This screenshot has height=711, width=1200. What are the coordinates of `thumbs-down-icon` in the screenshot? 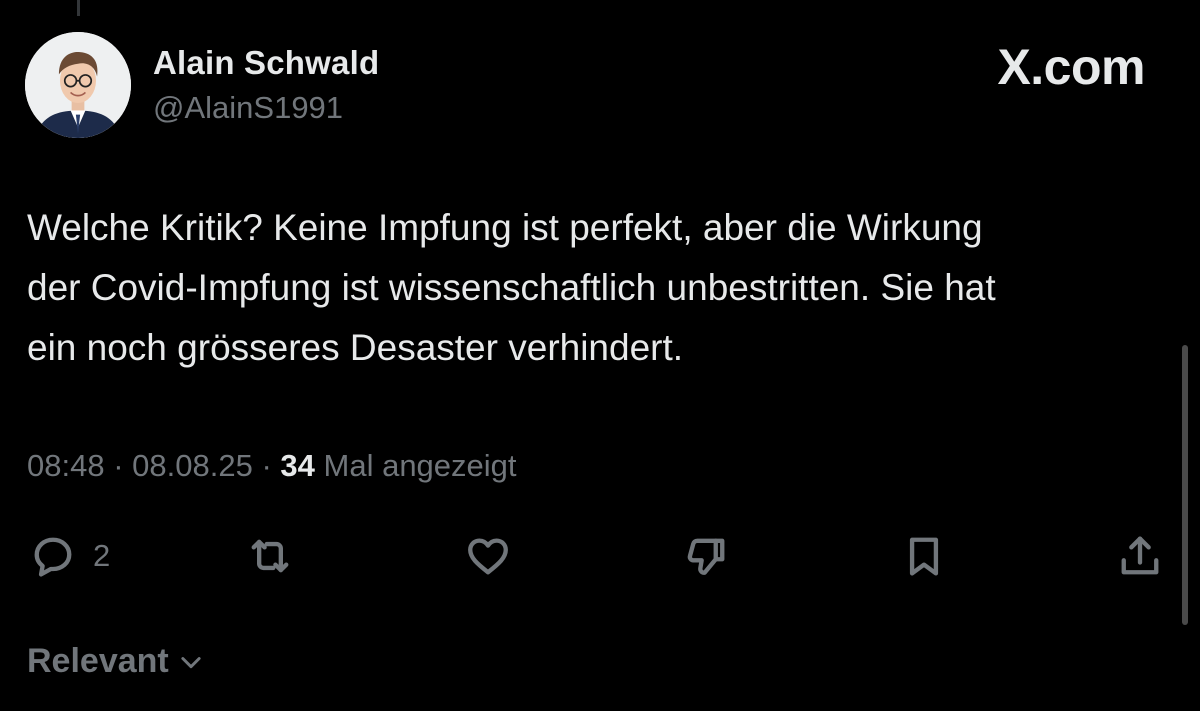 It's located at (706, 556).